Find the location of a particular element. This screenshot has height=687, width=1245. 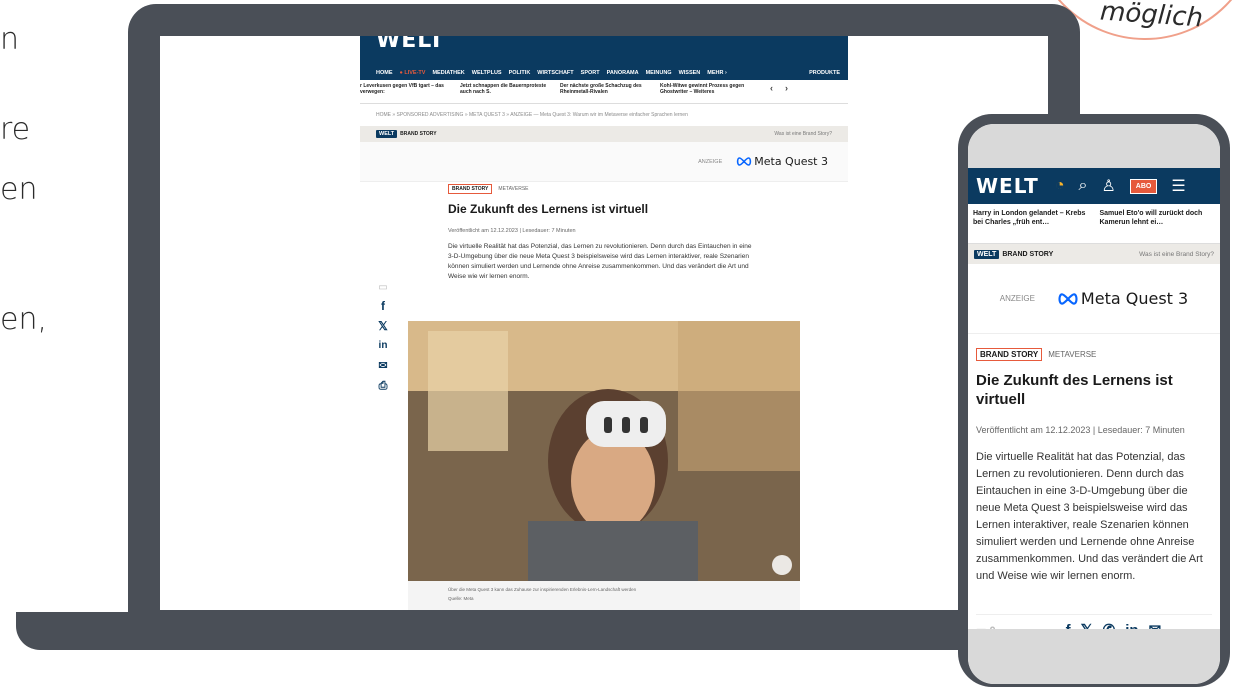

nav-wirtschaft: WIRTSCHAFT is located at coordinates (555, 73).